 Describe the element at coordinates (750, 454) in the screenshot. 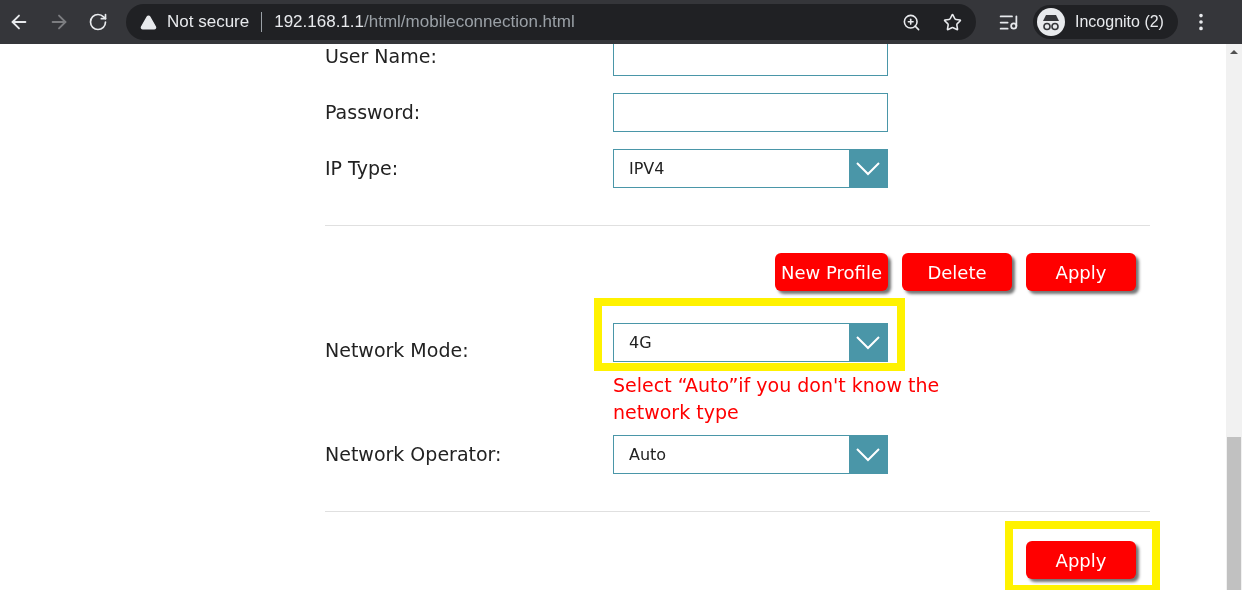

I see `dropdown: Auto` at that location.